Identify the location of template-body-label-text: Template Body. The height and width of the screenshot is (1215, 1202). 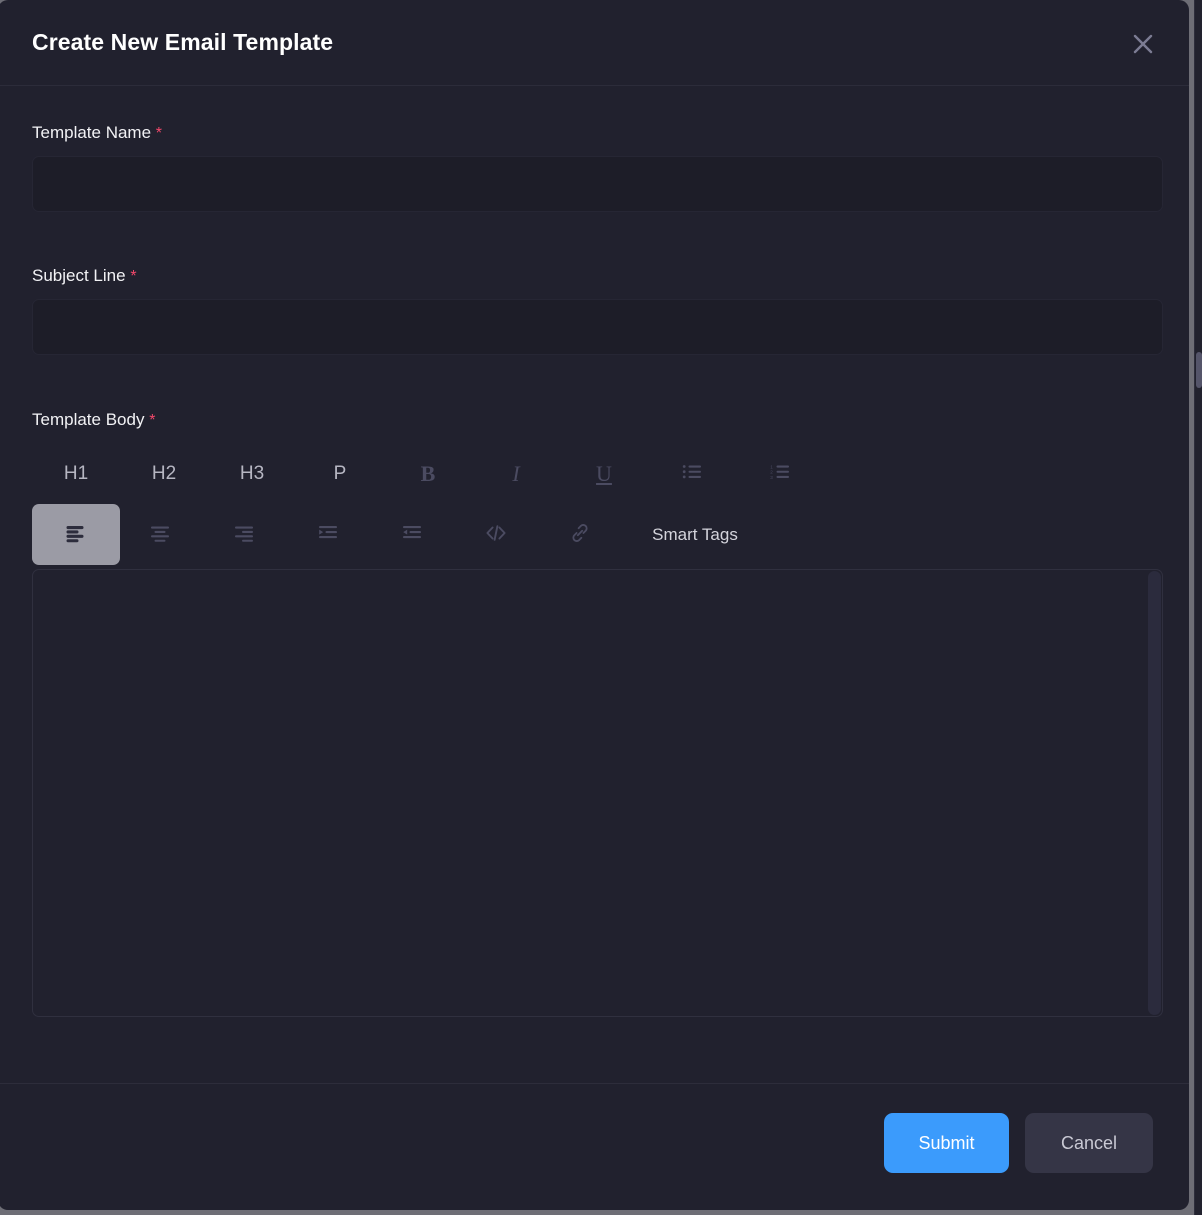
(88, 419).